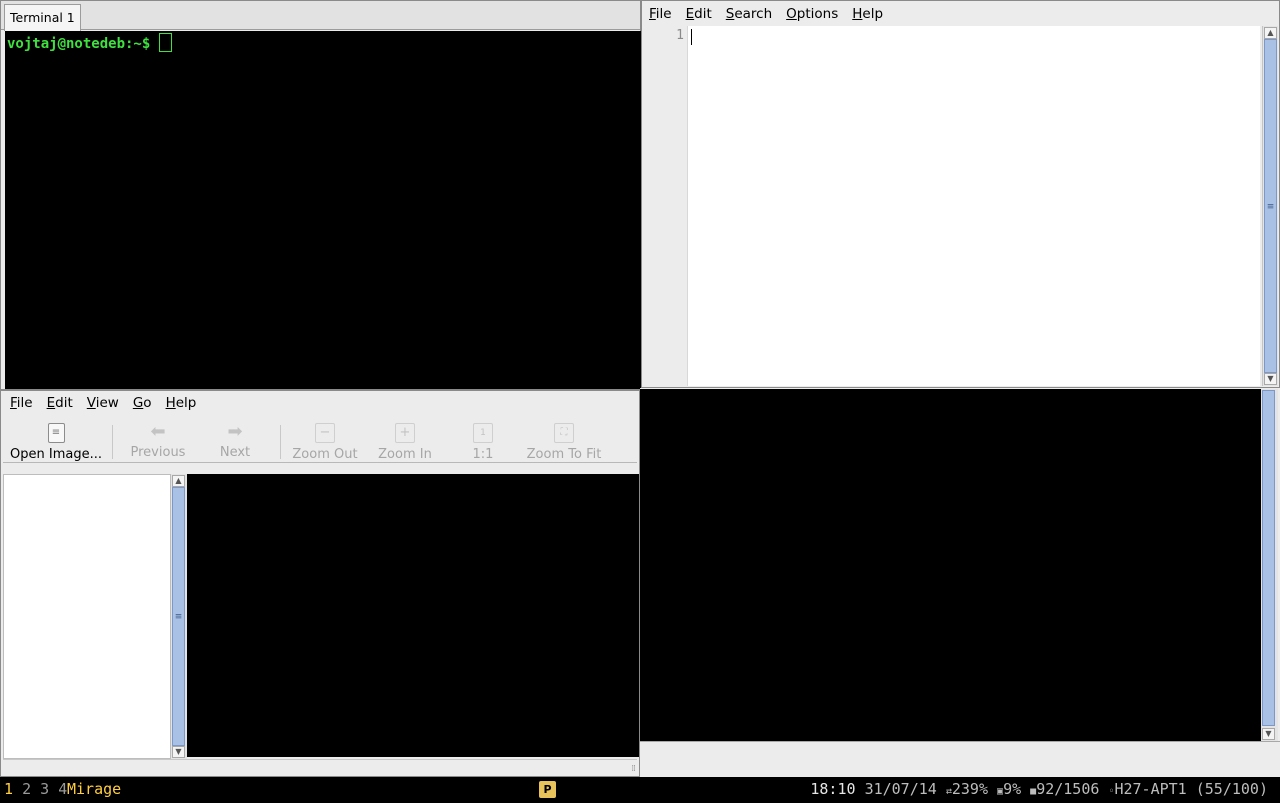 The image size is (1280, 803). What do you see at coordinates (8, 789) in the screenshot?
I see `workspace-1: 1` at bounding box center [8, 789].